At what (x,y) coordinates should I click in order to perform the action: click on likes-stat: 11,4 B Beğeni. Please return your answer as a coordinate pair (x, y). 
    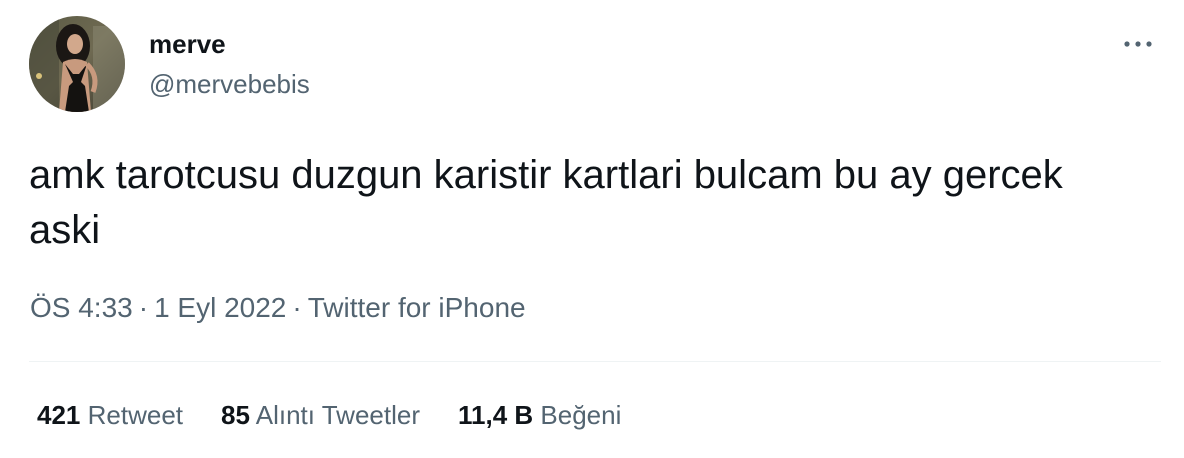
    Looking at the image, I should click on (539, 415).